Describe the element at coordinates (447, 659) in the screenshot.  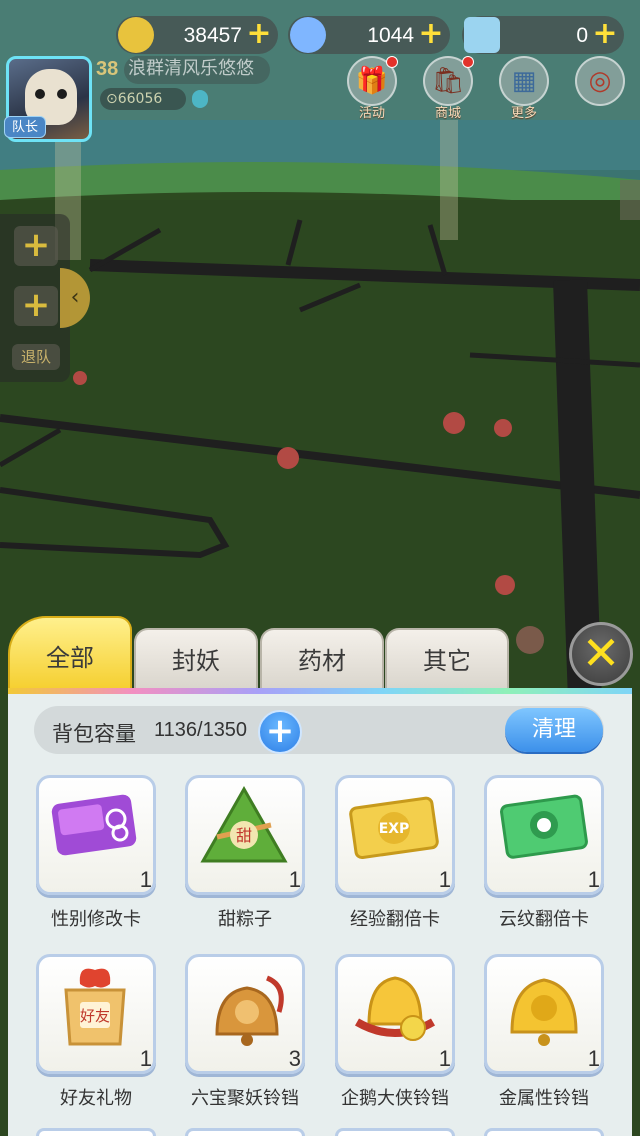
I see `tab-other: 其它` at that location.